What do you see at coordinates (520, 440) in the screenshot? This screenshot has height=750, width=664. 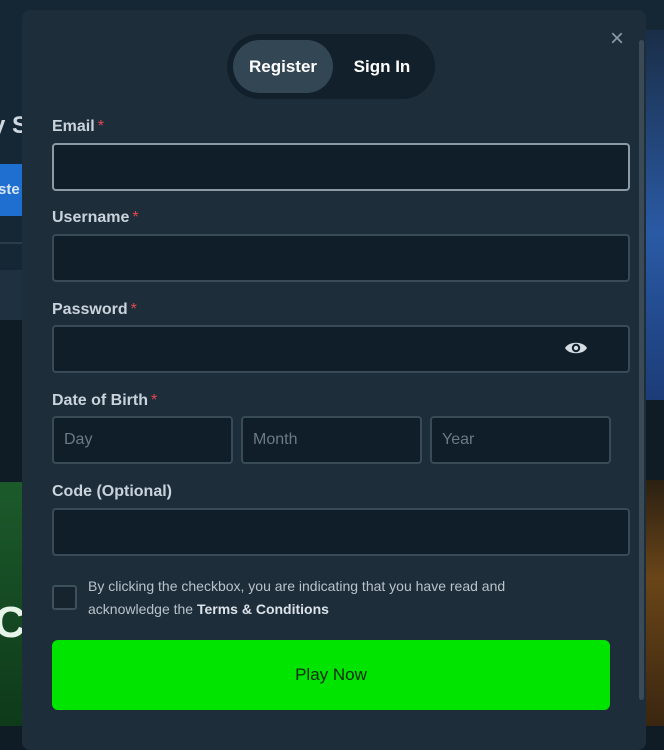 I see `dob-year-field` at bounding box center [520, 440].